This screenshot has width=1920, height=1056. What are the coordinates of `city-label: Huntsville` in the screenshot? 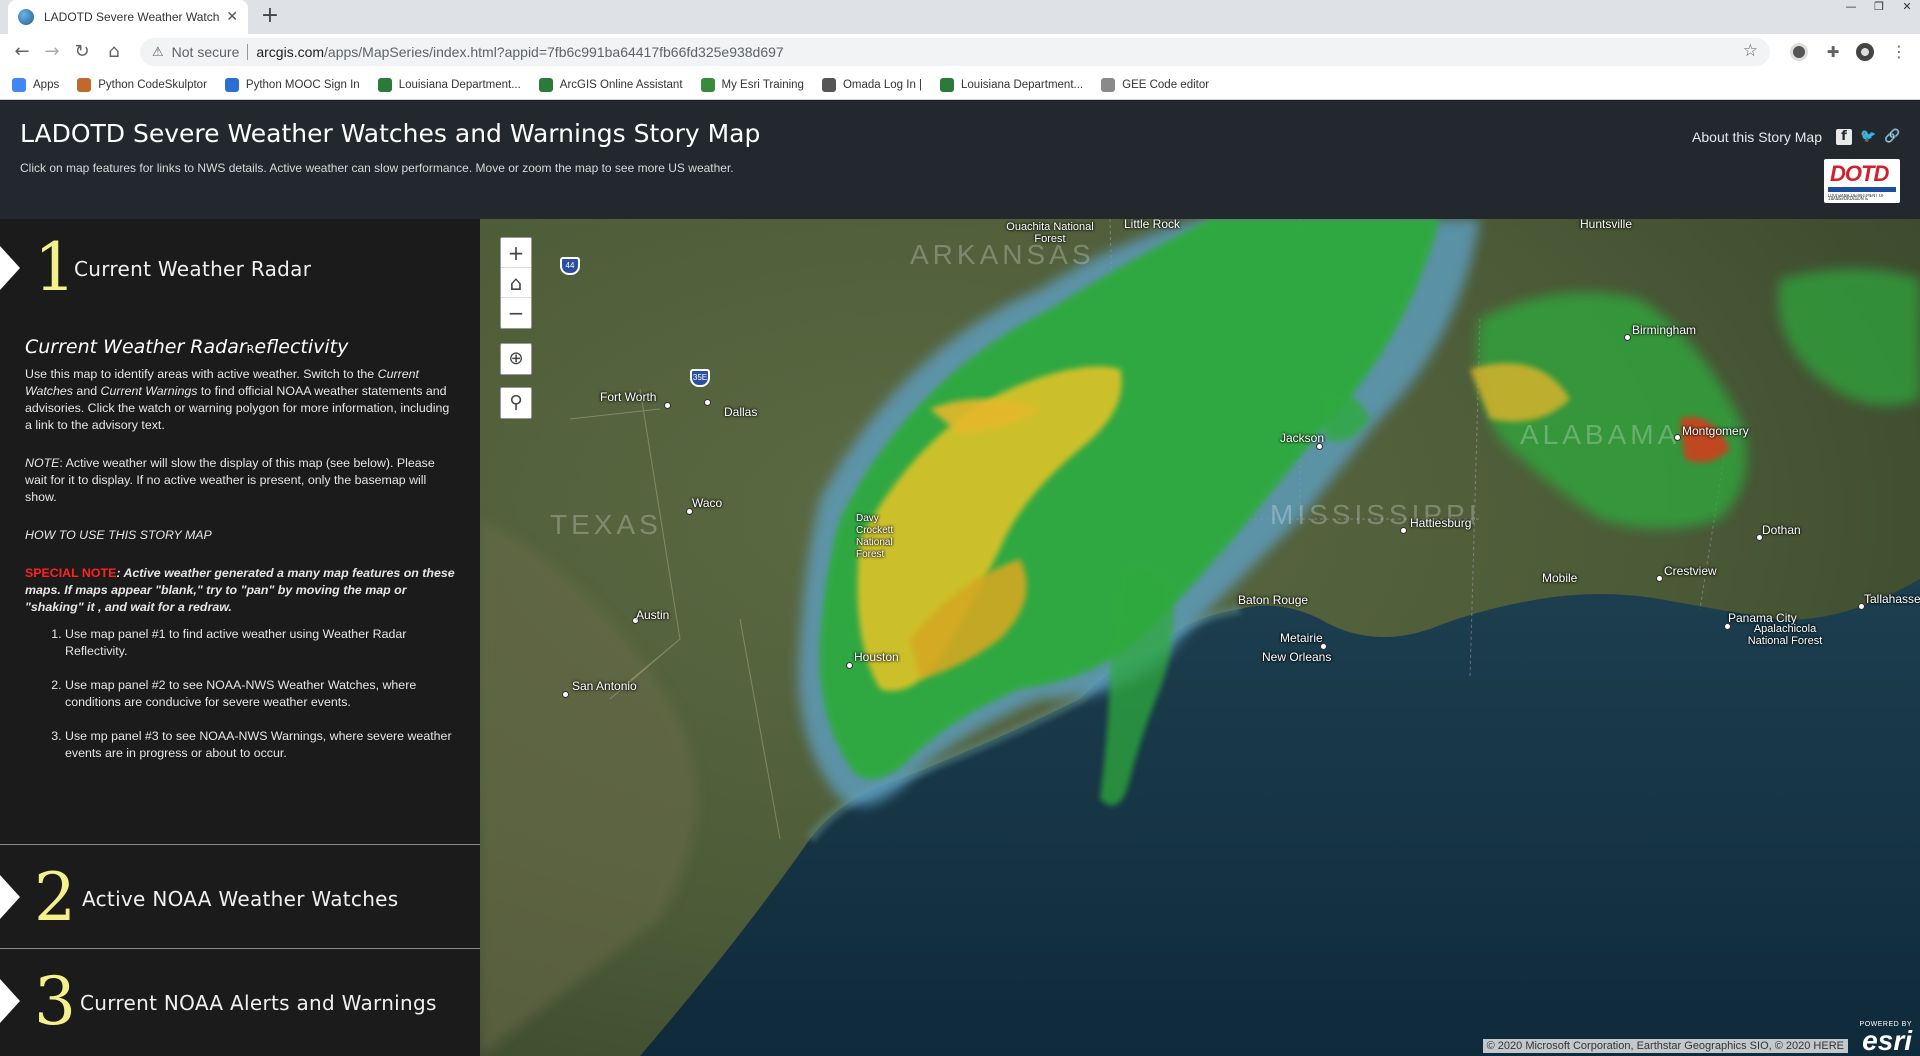 It's located at (1606, 225).